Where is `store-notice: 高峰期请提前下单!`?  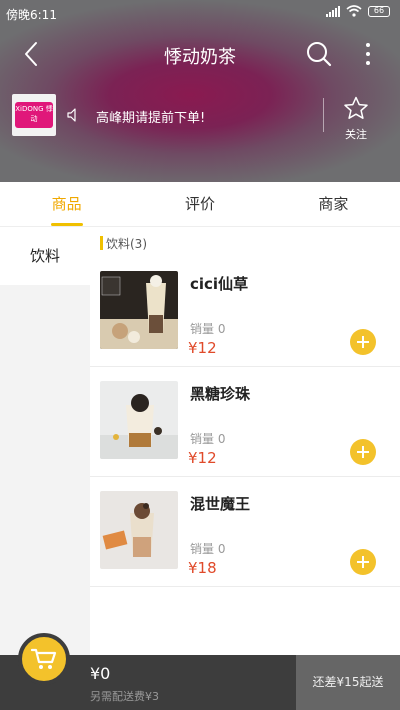
store-notice: 高峰期请提前下单! is located at coordinates (151, 118).